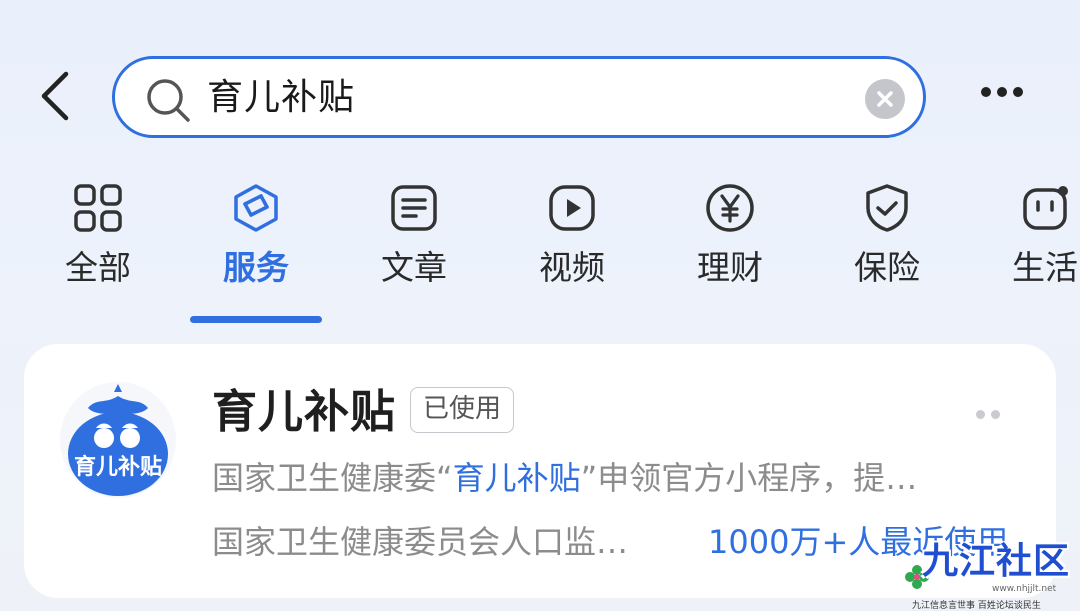  I want to click on card-more-button, so click(993, 411).